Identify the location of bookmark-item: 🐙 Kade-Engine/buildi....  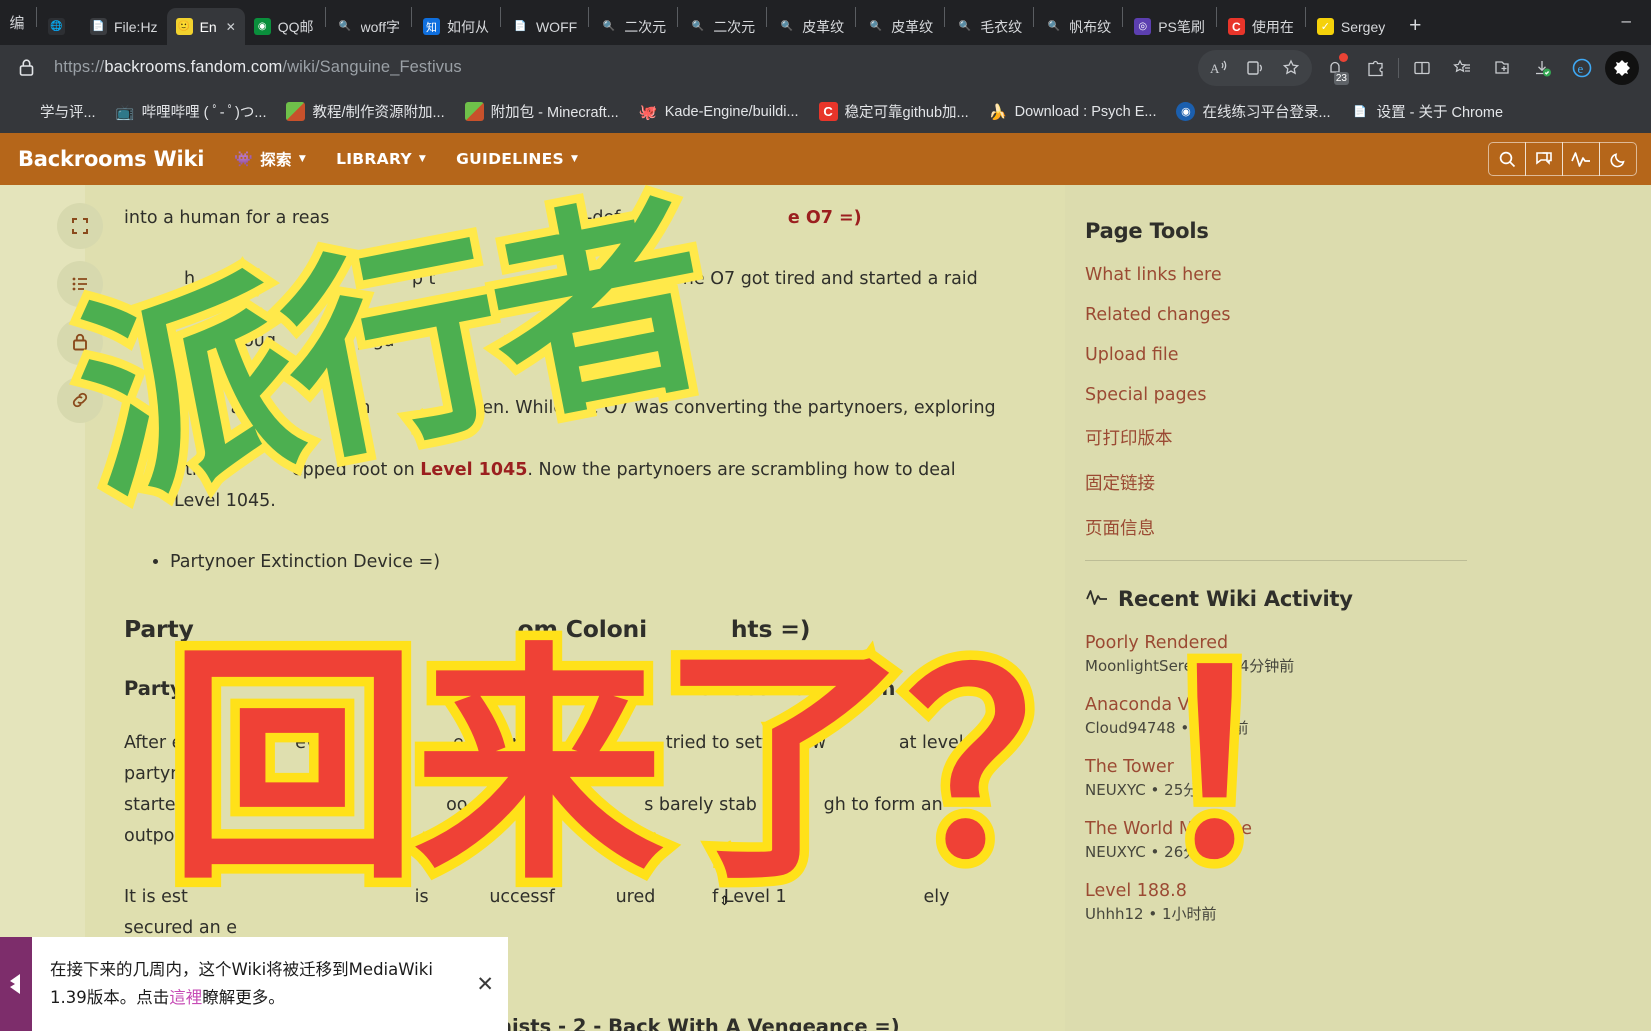
(719, 111).